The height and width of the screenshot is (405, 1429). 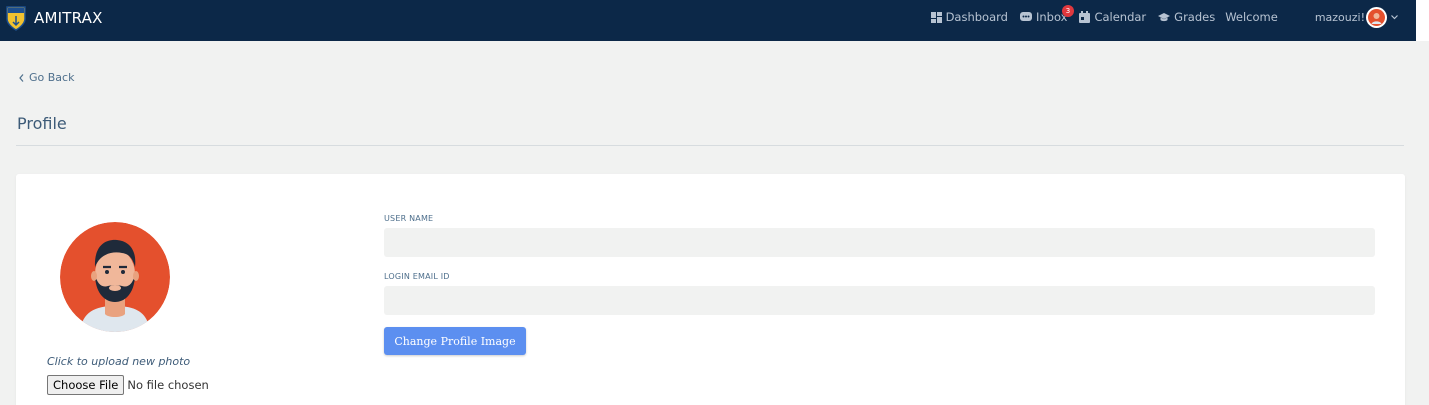 I want to click on user-avatar, so click(x=1376, y=17).